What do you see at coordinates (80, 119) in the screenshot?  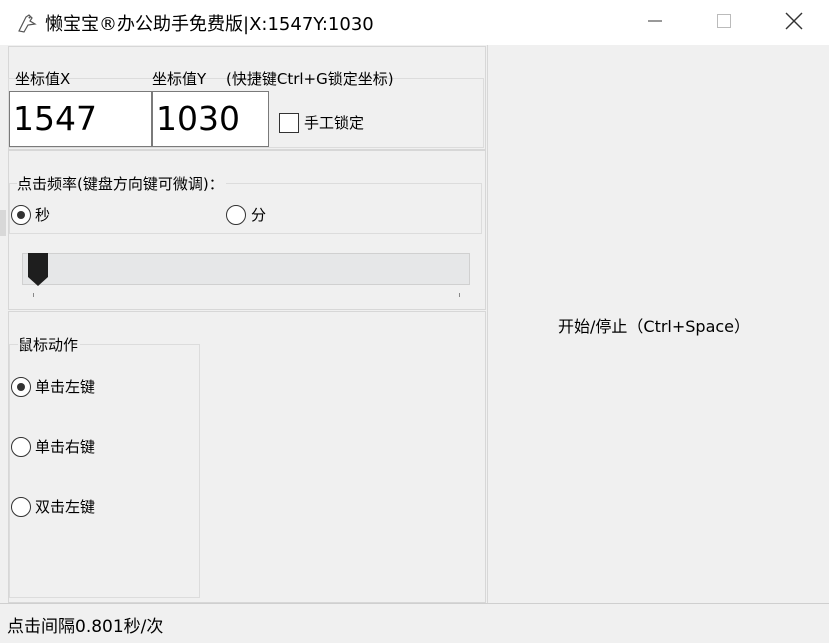 I see `coord-x-field: 1547` at bounding box center [80, 119].